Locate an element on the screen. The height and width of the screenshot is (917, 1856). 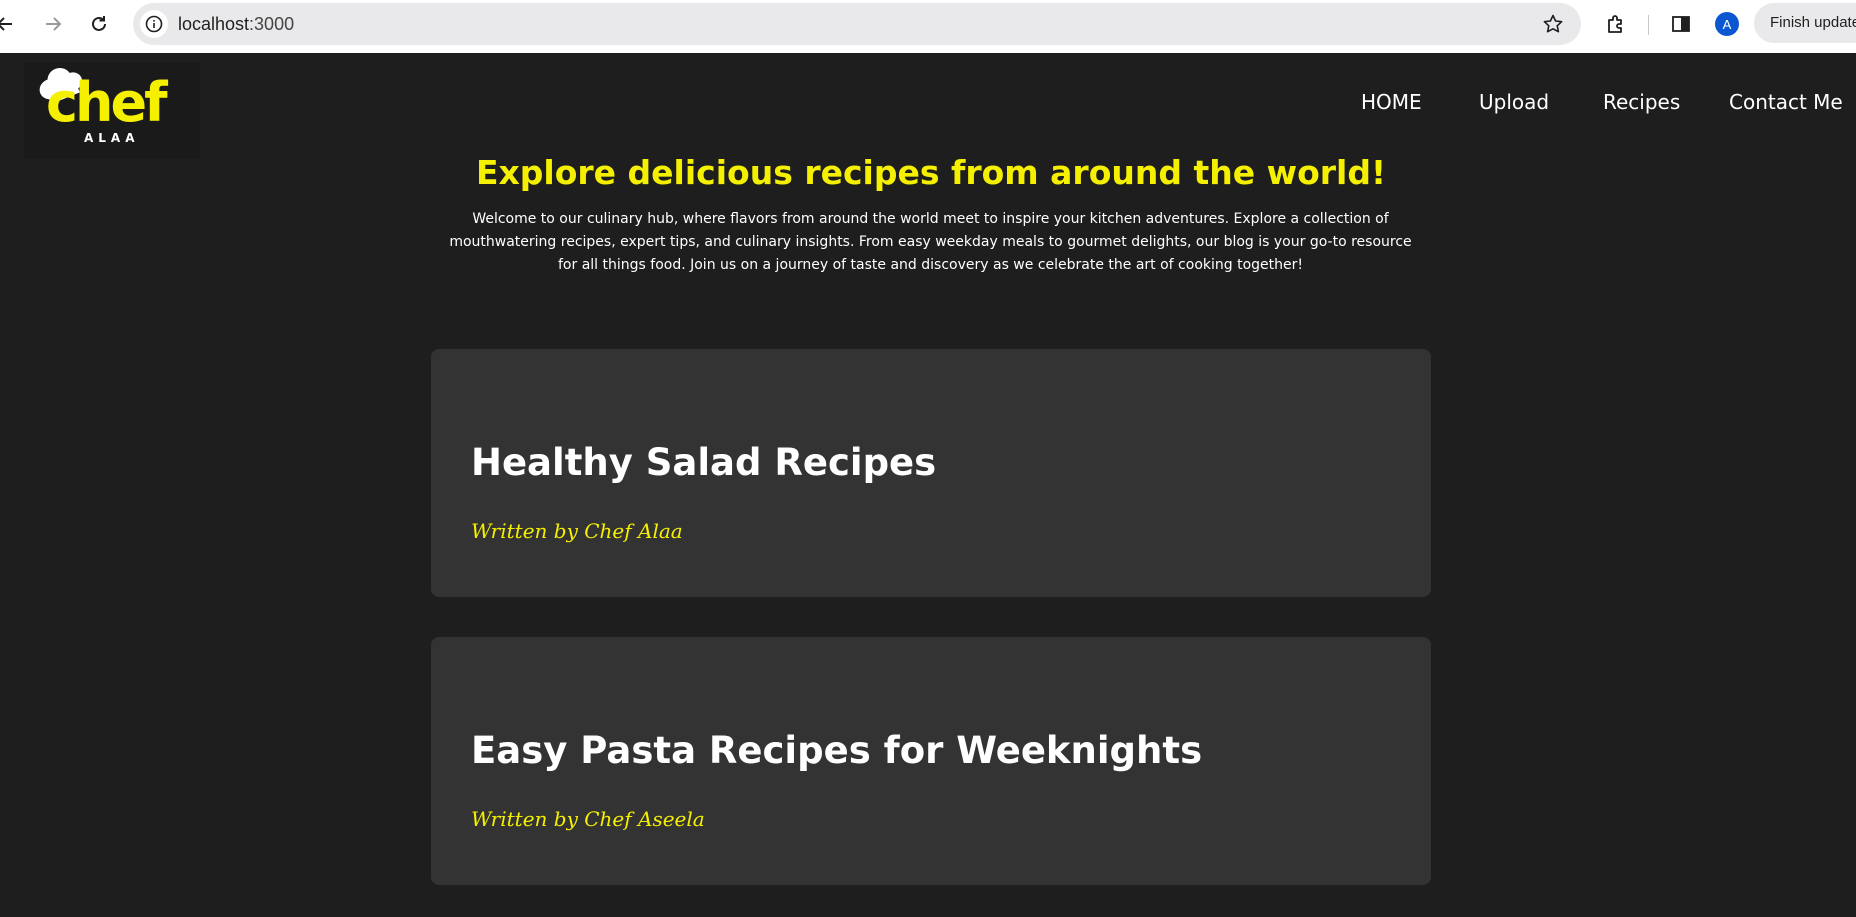
forward-arrow-icon is located at coordinates (53, 24).